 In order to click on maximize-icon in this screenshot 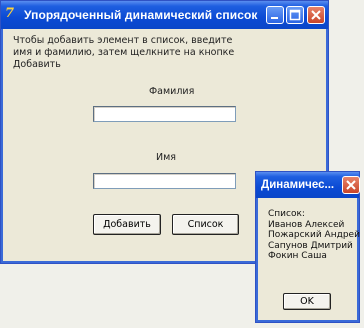, I will do `click(295, 15)`.